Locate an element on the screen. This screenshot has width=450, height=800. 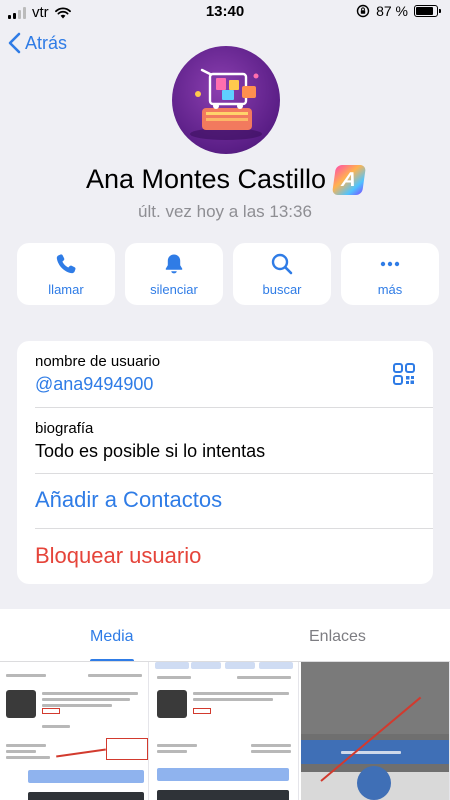
last-seen-status: últ. vez hoy a las 13:36 is located at coordinates (225, 211).